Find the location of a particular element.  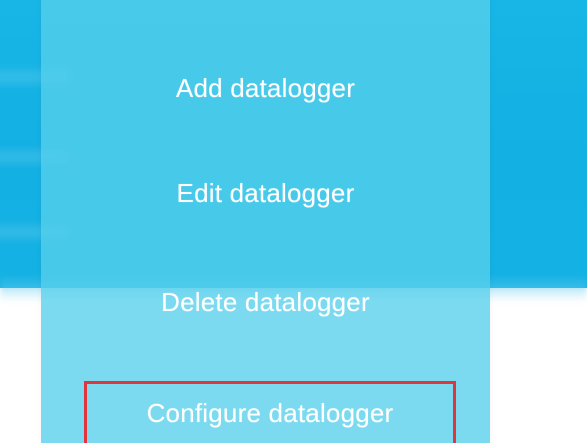

menu-item-add-datalogger: Add datalogger is located at coordinates (265, 88).